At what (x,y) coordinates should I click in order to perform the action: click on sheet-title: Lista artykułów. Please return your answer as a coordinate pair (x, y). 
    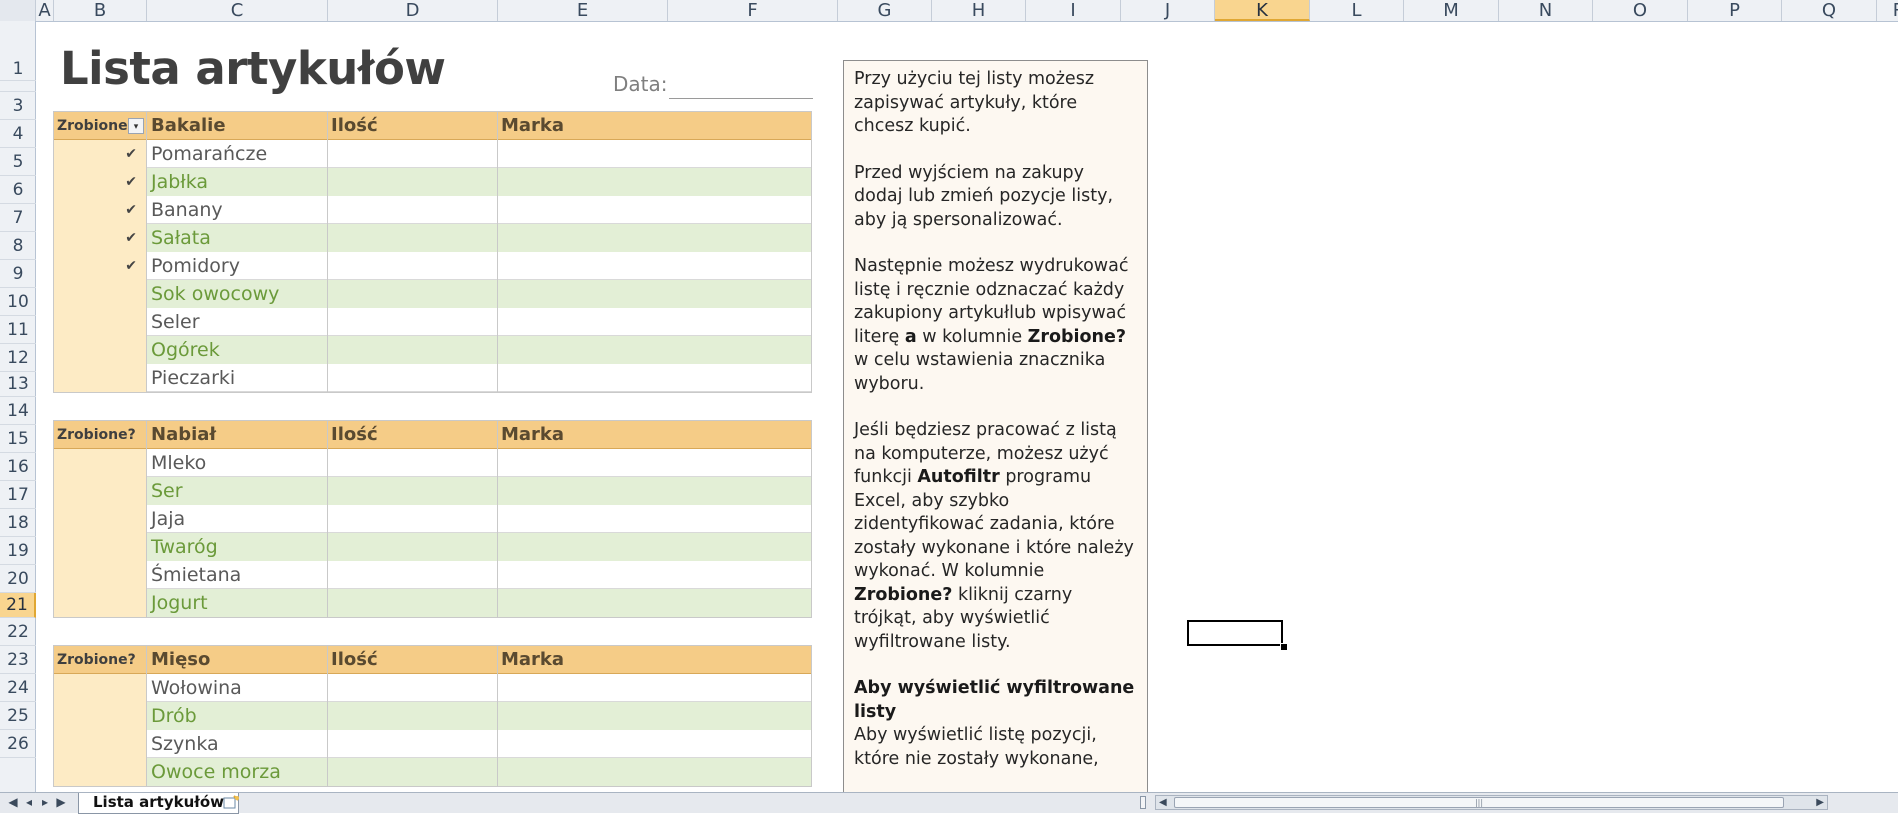
    Looking at the image, I should click on (253, 68).